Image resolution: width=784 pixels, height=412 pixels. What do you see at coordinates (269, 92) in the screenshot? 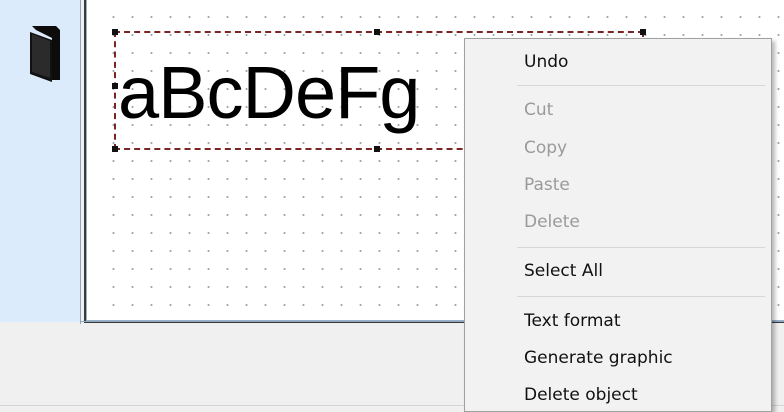
I see `text-object-content: aBcDeFg` at bounding box center [269, 92].